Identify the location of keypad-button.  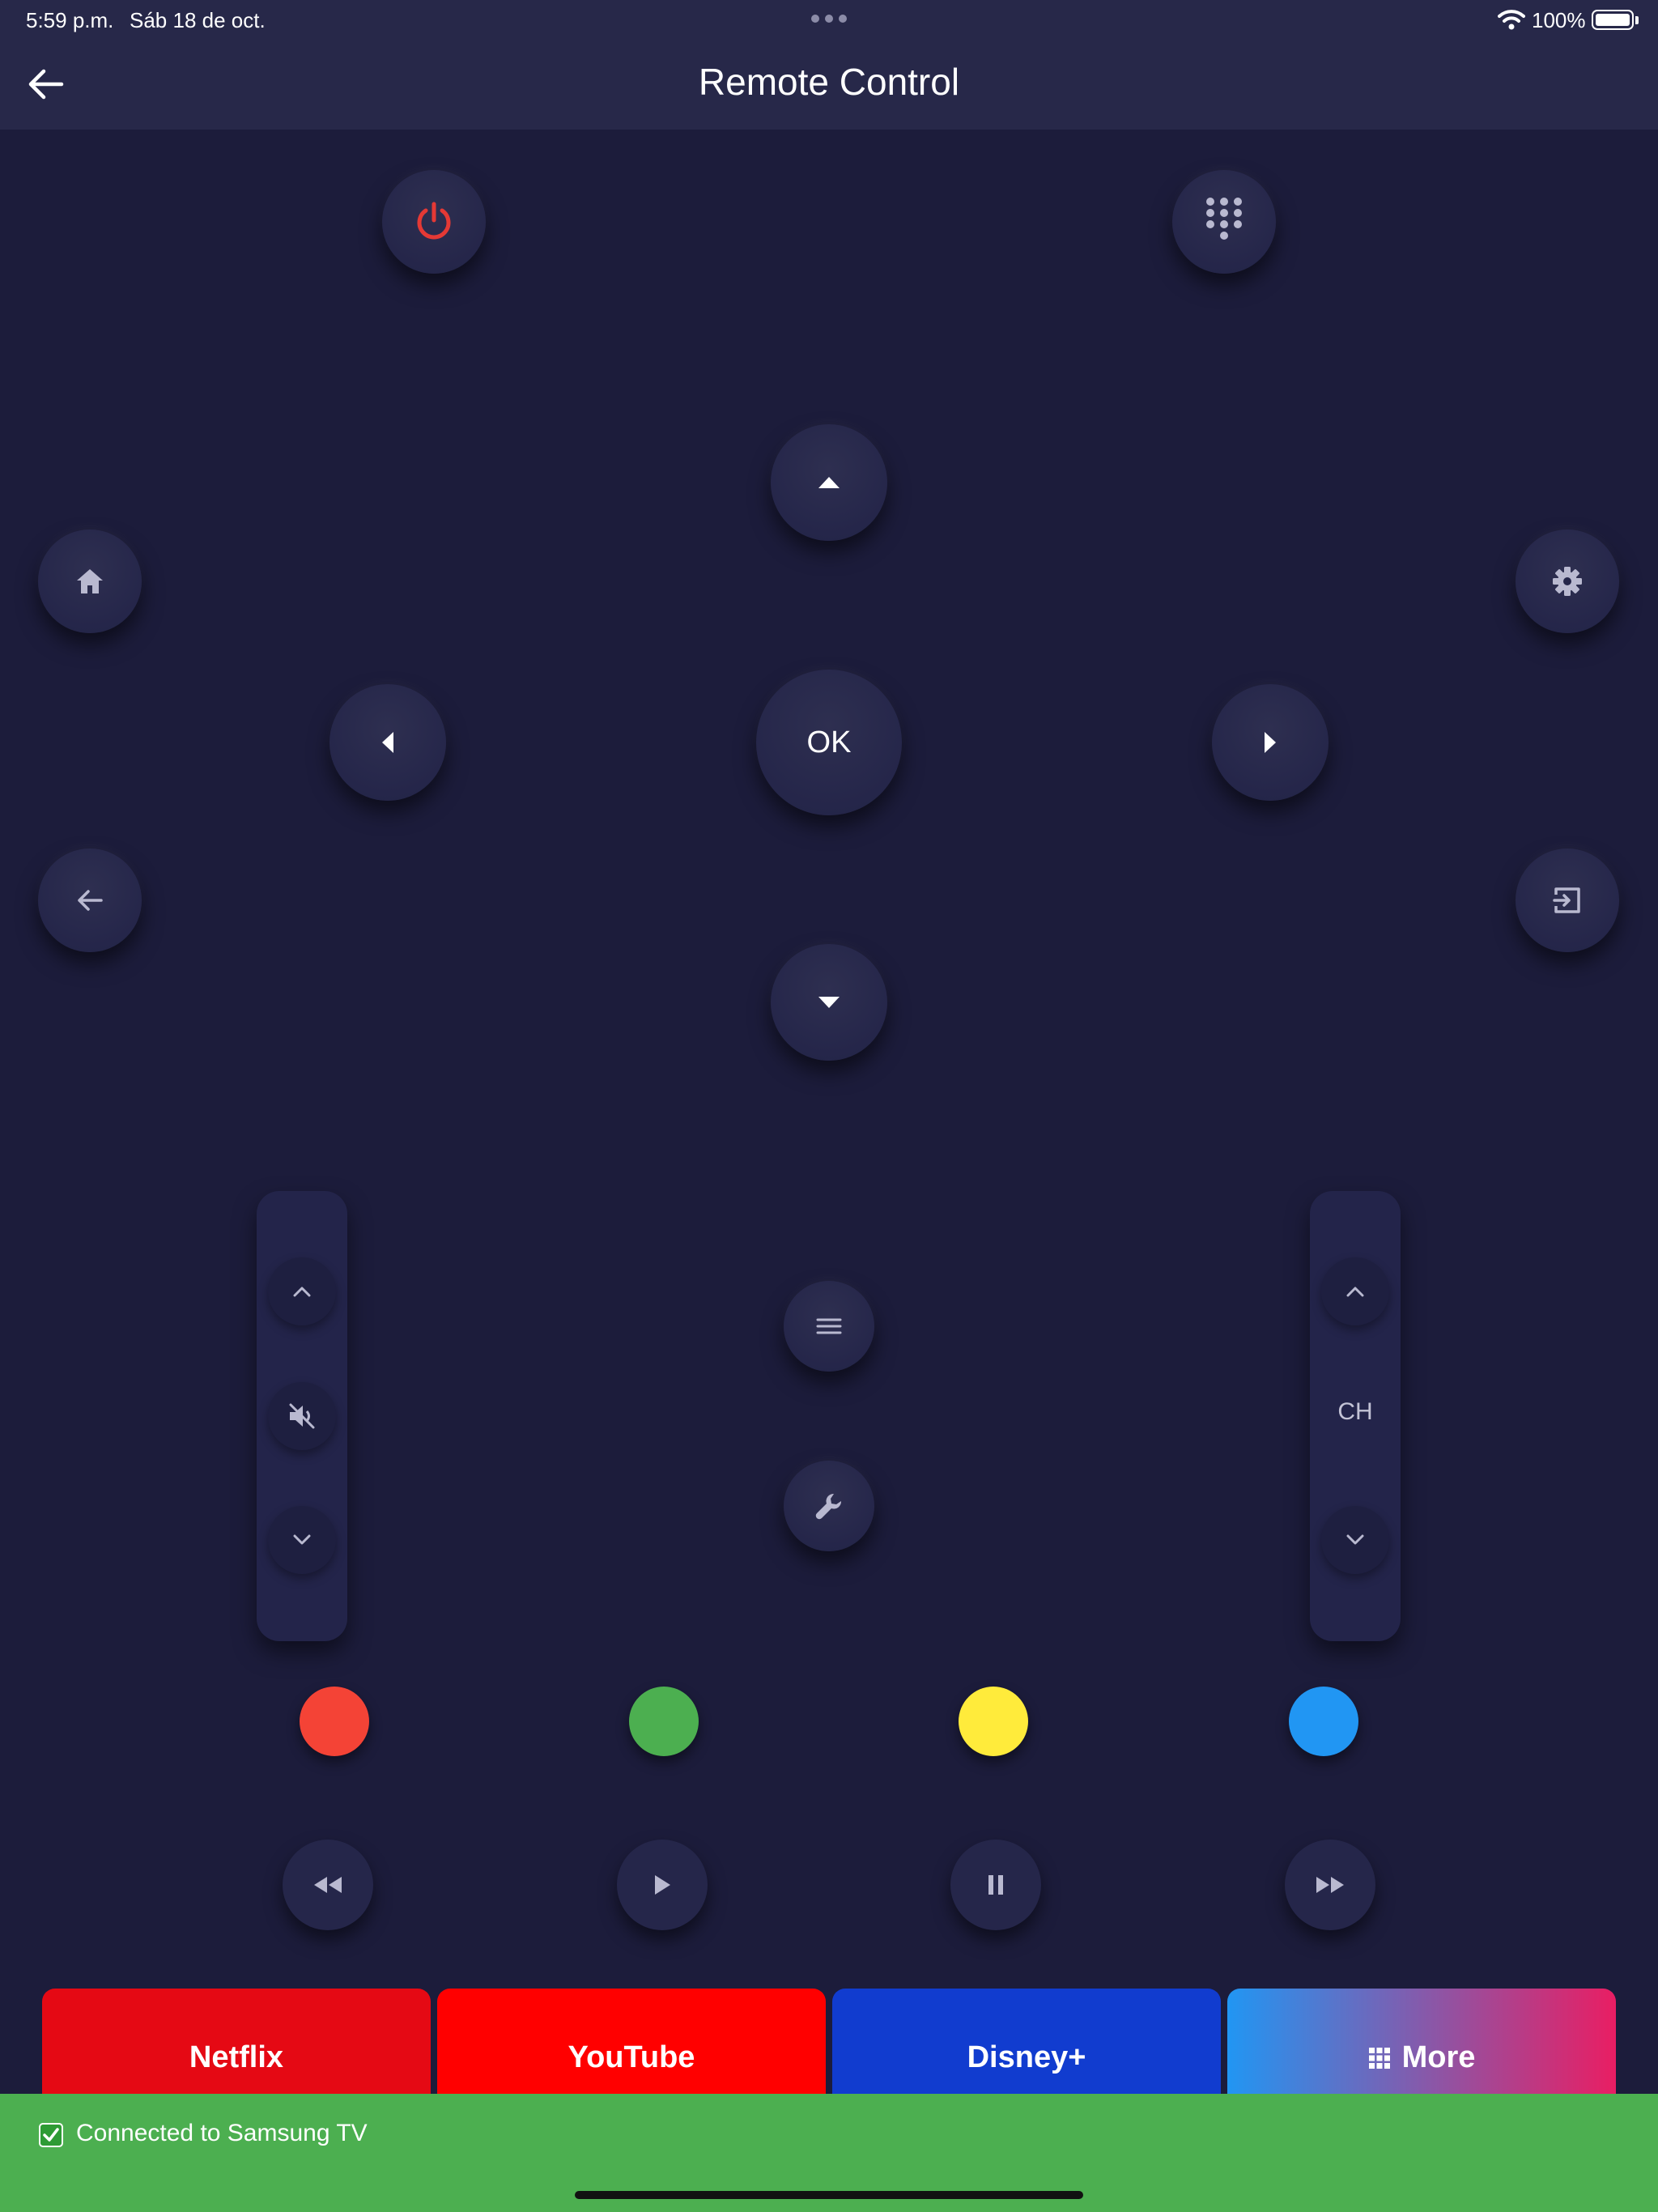
(1224, 222).